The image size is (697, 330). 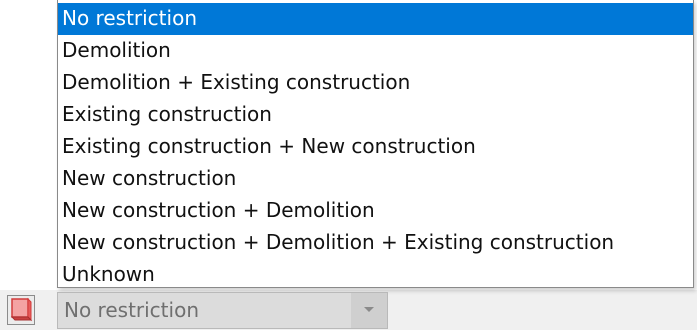 I want to click on combo-value: No restriction, so click(x=131, y=310).